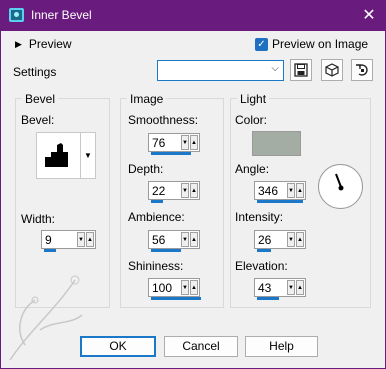 Image resolution: width=386 pixels, height=369 pixels. Describe the element at coordinates (281, 346) in the screenshot. I see `help-button: Help` at that location.